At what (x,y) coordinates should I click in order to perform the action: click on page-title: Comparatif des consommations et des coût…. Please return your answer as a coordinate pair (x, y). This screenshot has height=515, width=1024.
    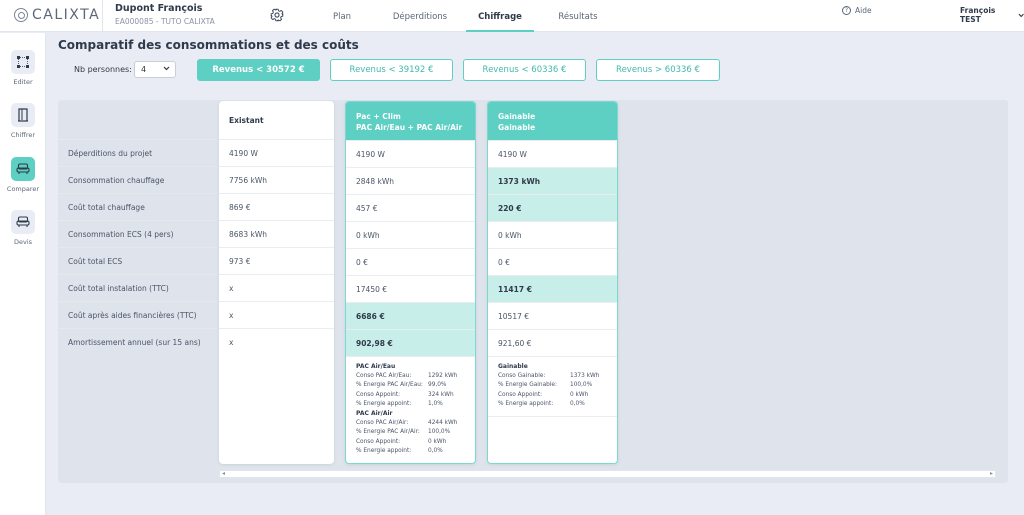
    Looking at the image, I should click on (208, 45).